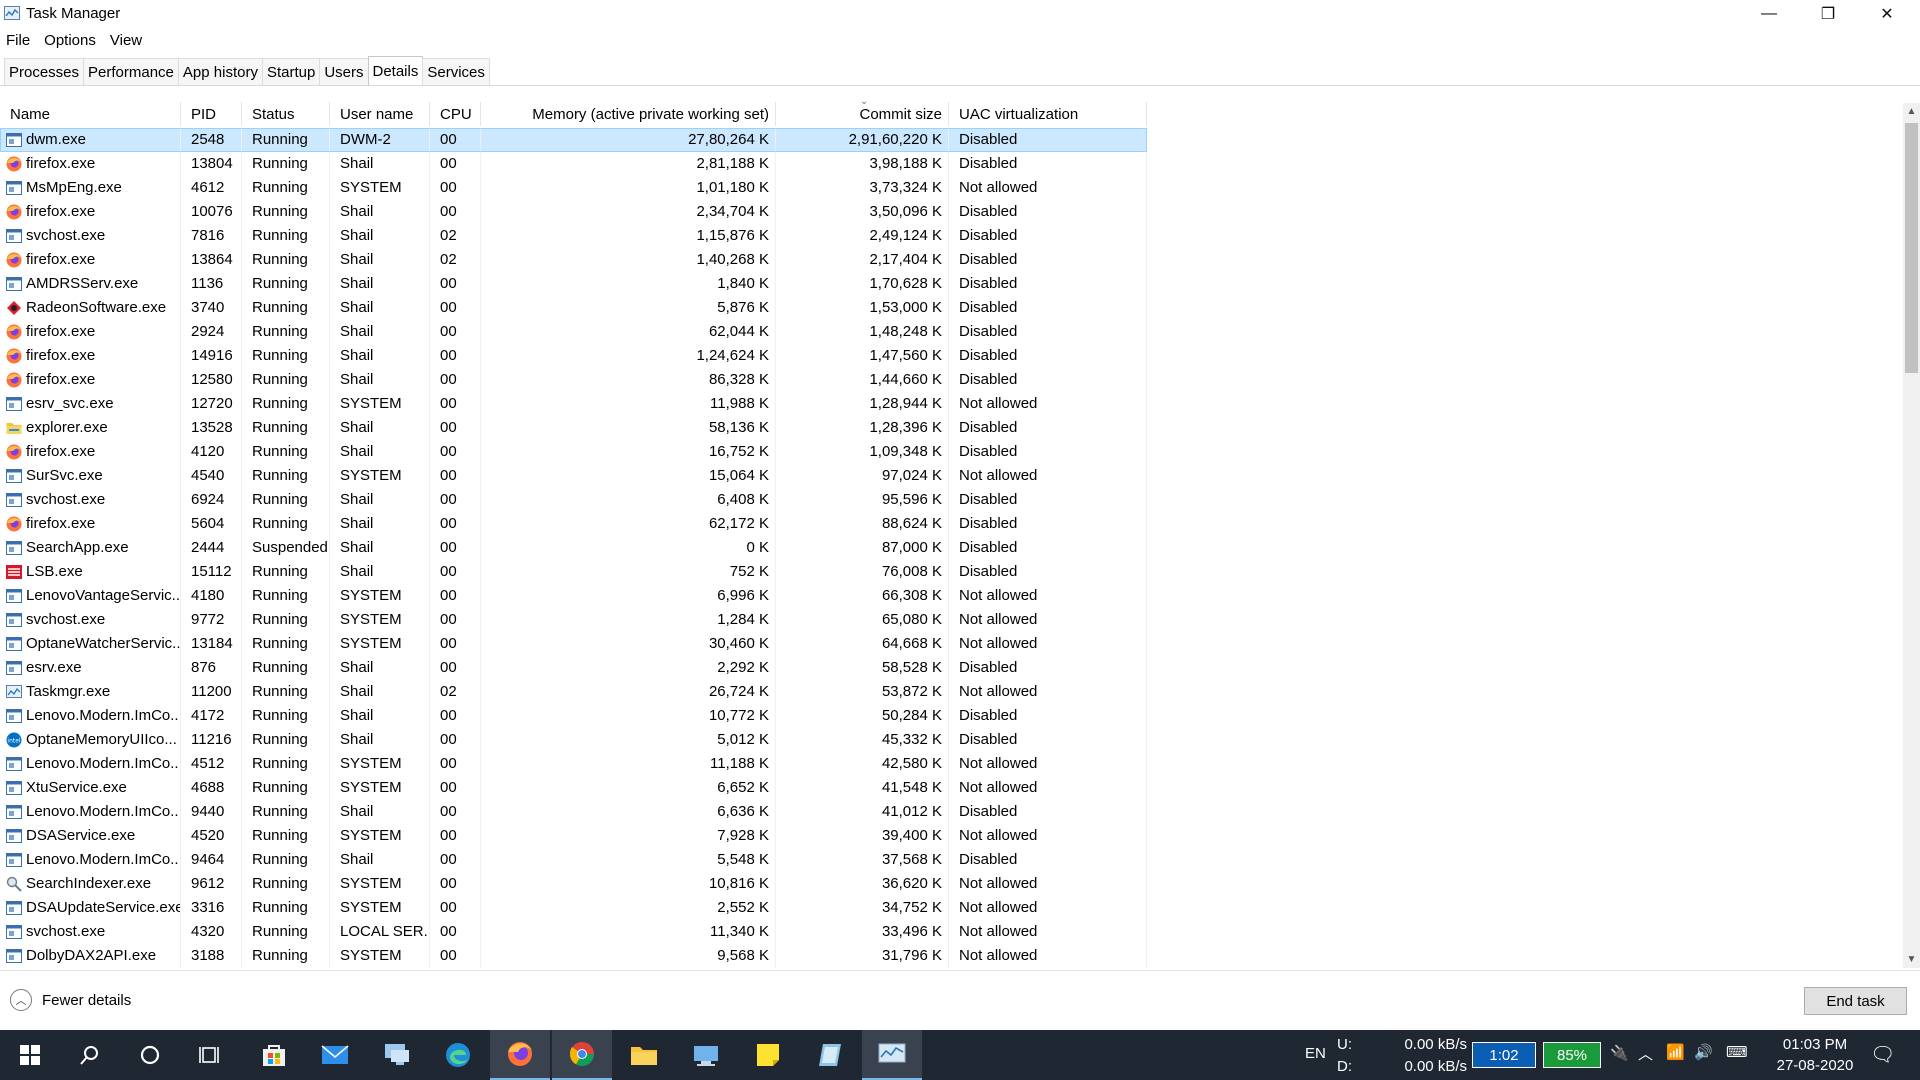 This screenshot has width=1920, height=1080. What do you see at coordinates (1911, 535) in the screenshot?
I see `vertical-scrollbar: ▲ ▼` at bounding box center [1911, 535].